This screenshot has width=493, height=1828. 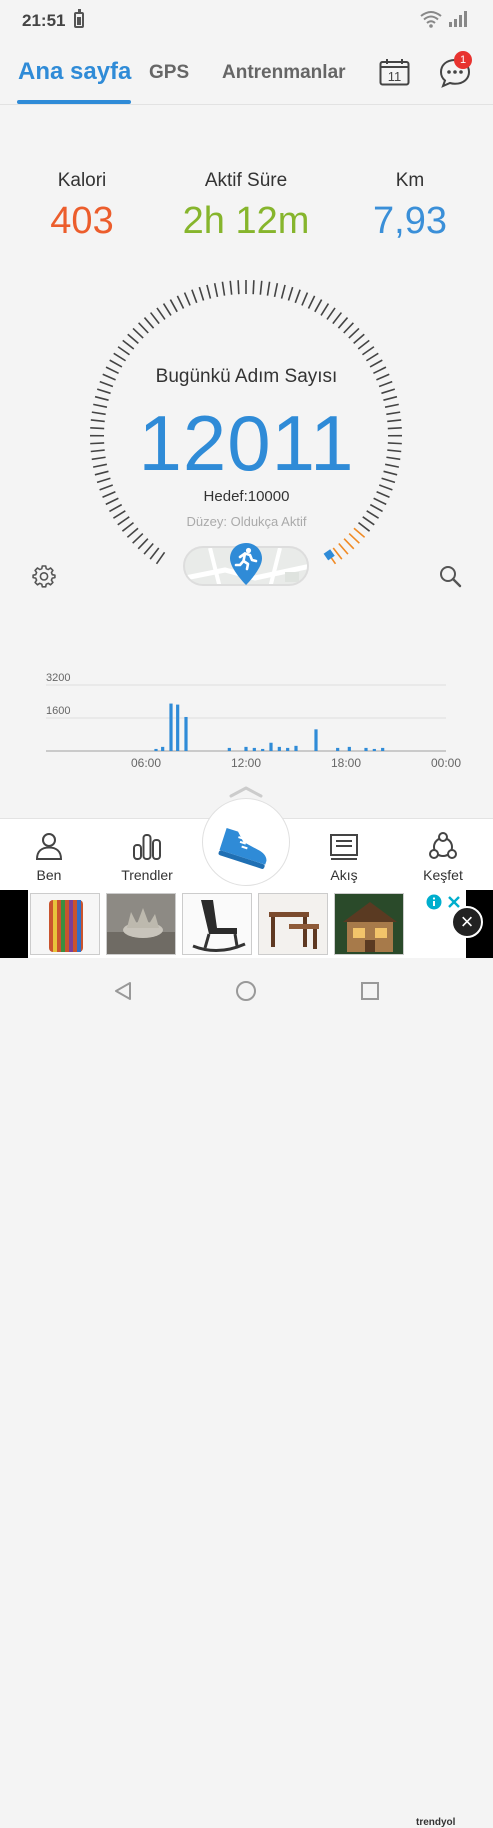 I want to click on gear-icon, so click(x=44, y=576).